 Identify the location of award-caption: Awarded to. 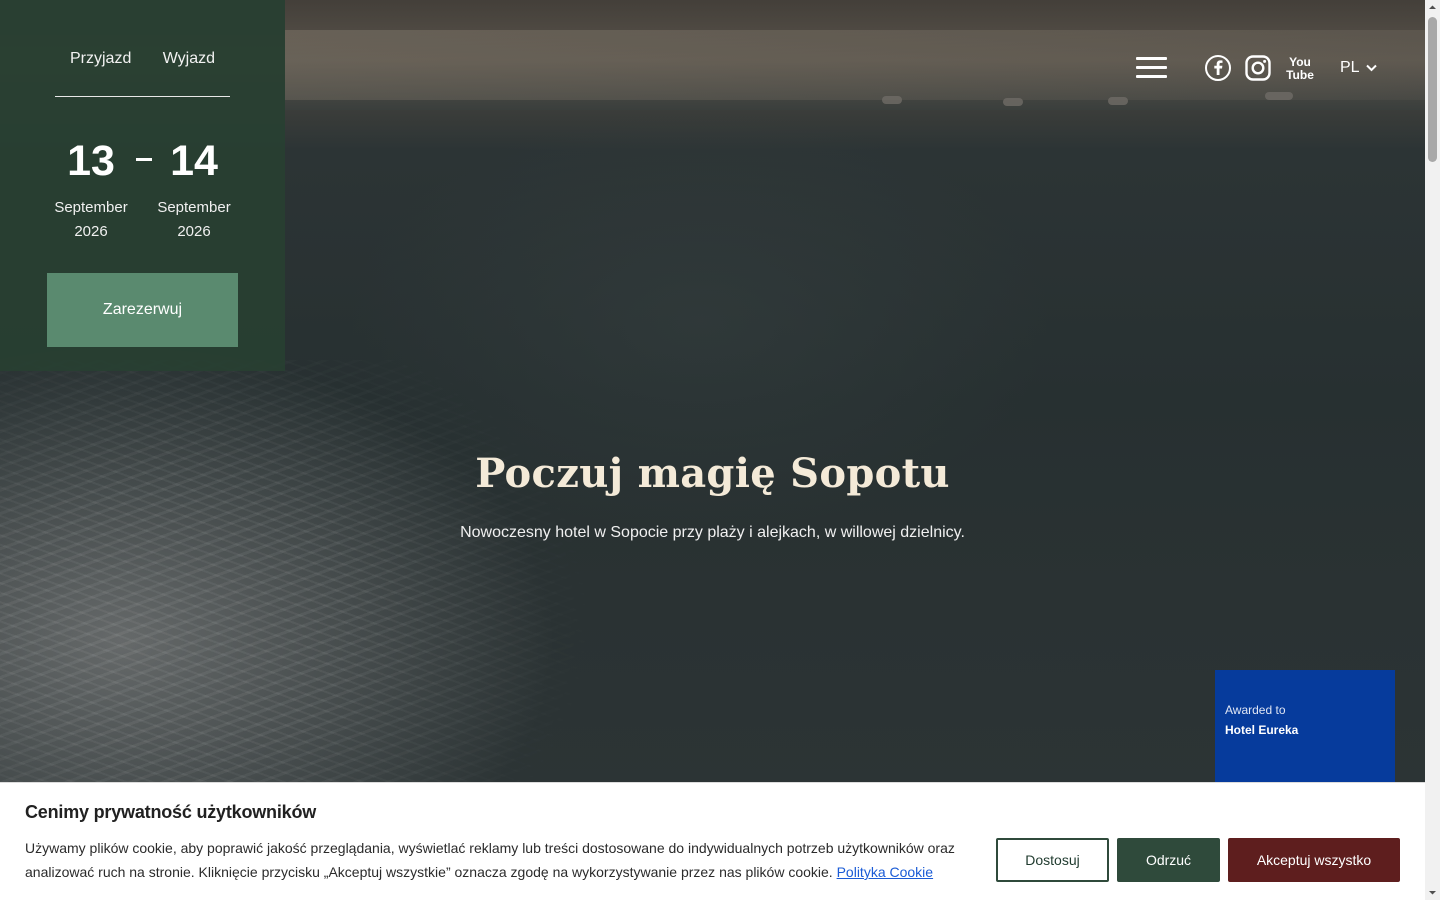
(1255, 710).